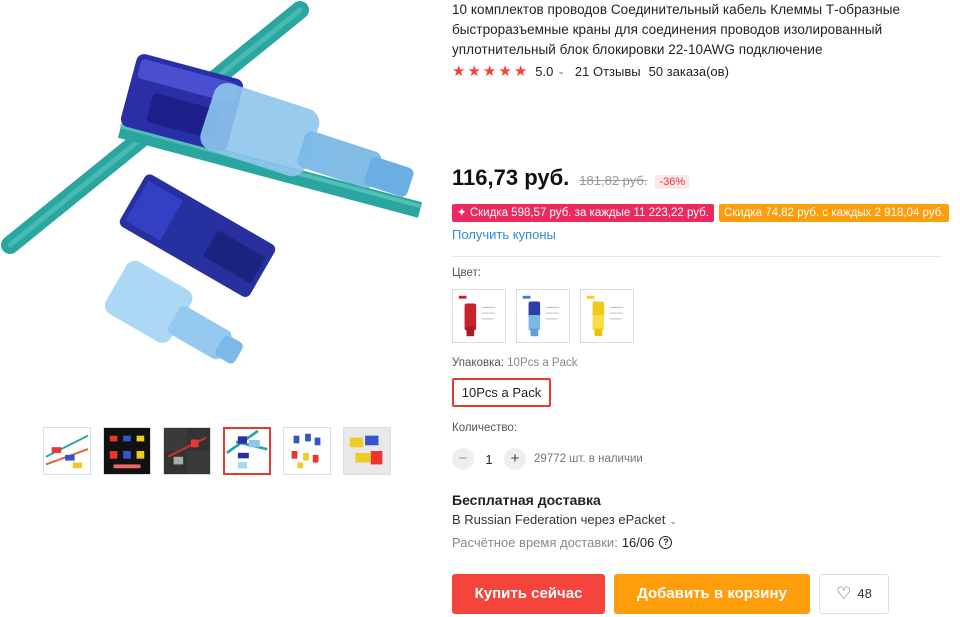 This screenshot has width=960, height=617. I want to click on wishlist-count: 48, so click(864, 593).